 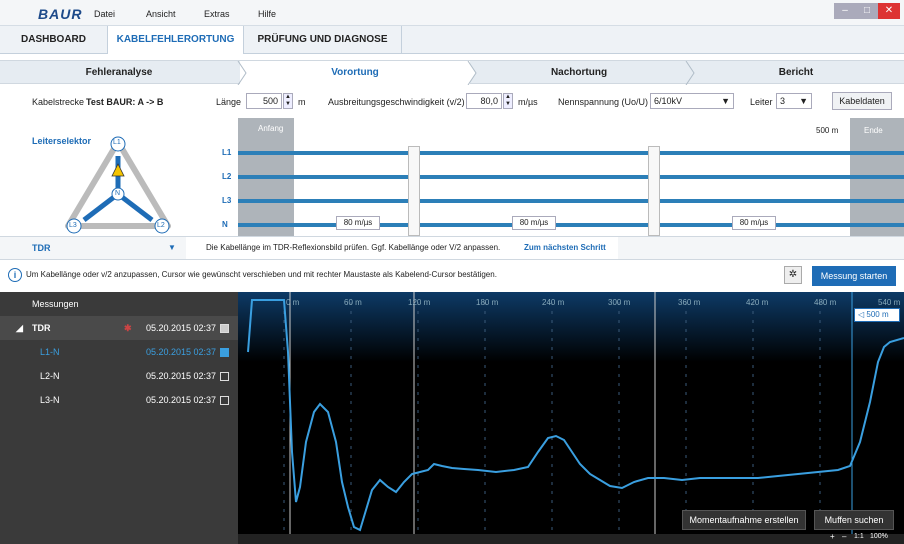 What do you see at coordinates (161, 14) in the screenshot?
I see `menu-ansicht: Ansicht` at bounding box center [161, 14].